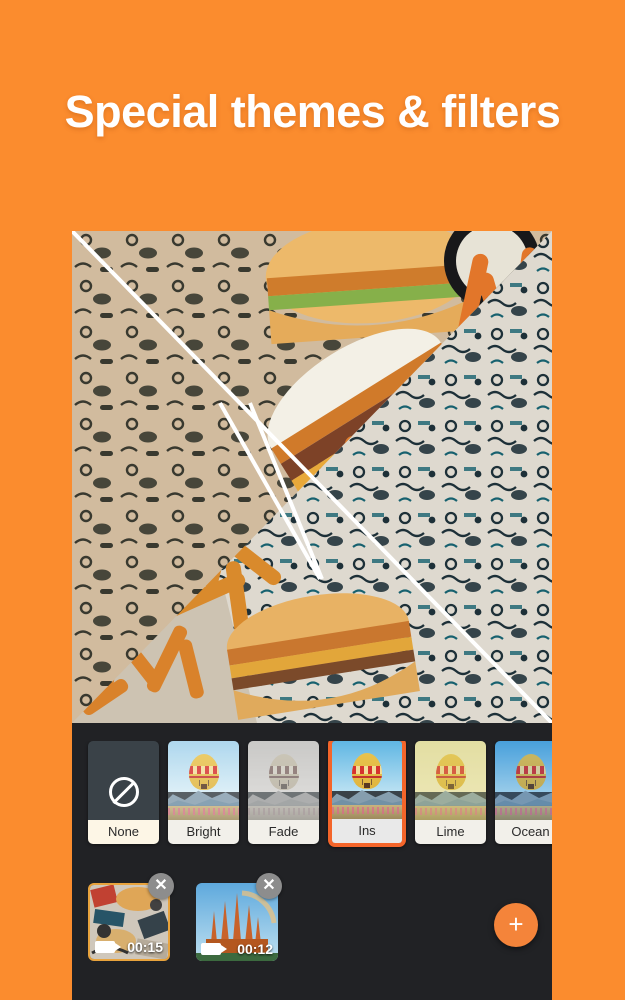  I want to click on filter-tile-bright: Bright, so click(203, 792).